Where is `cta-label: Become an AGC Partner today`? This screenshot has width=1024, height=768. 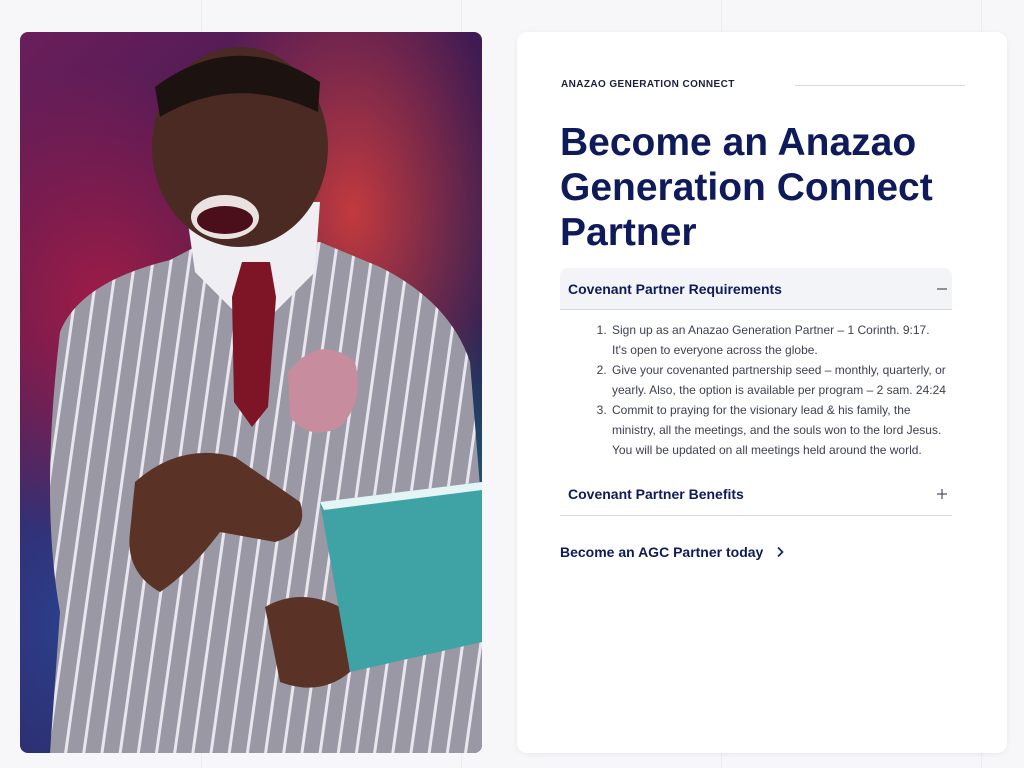
cta-label: Become an AGC Partner today is located at coordinates (662, 552).